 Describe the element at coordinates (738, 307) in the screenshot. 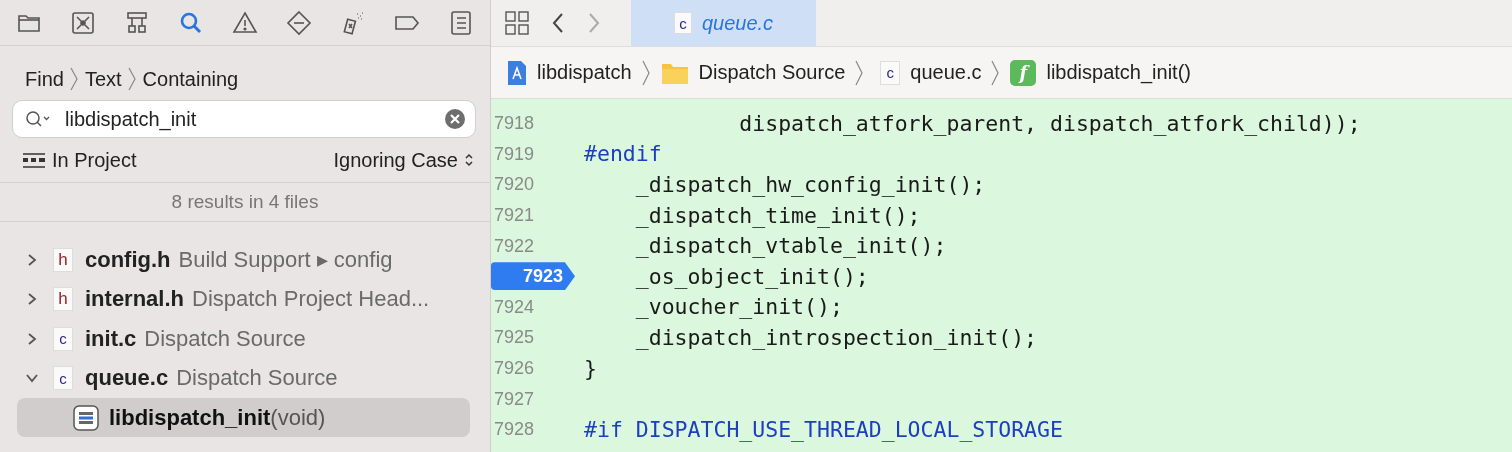

I see `code-line: _voucher_init();` at that location.